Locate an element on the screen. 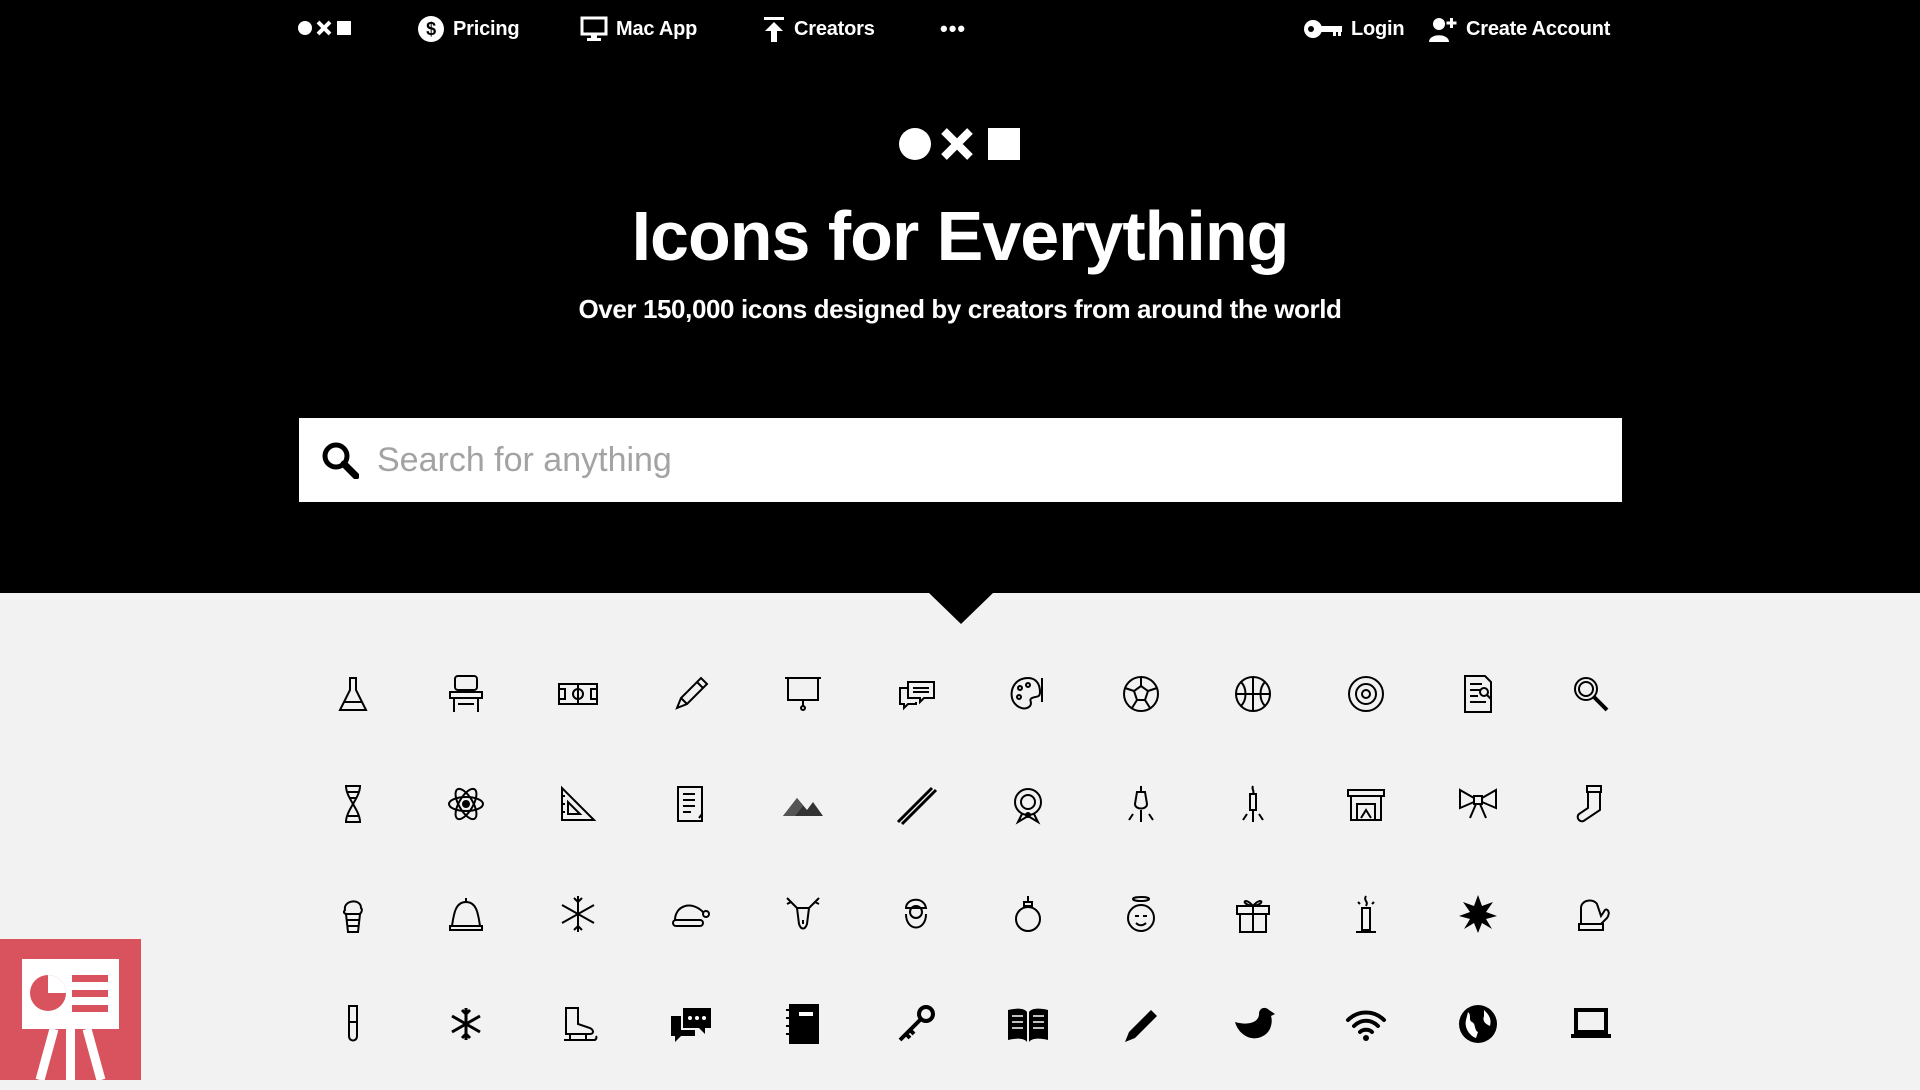  candle-icon is located at coordinates (1253, 803).